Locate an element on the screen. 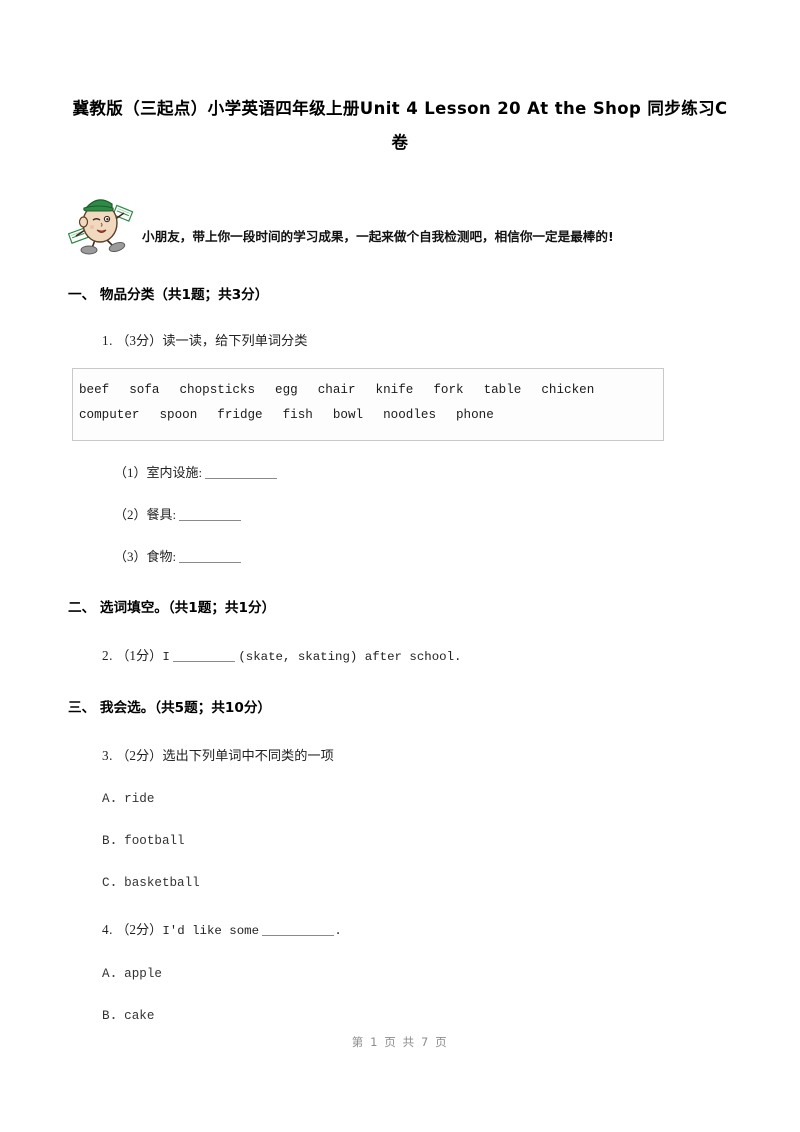 Image resolution: width=800 pixels, height=1132 pixels. question-1: 1. （3分）读一读，给下列单词分类 is located at coordinates (417, 341).